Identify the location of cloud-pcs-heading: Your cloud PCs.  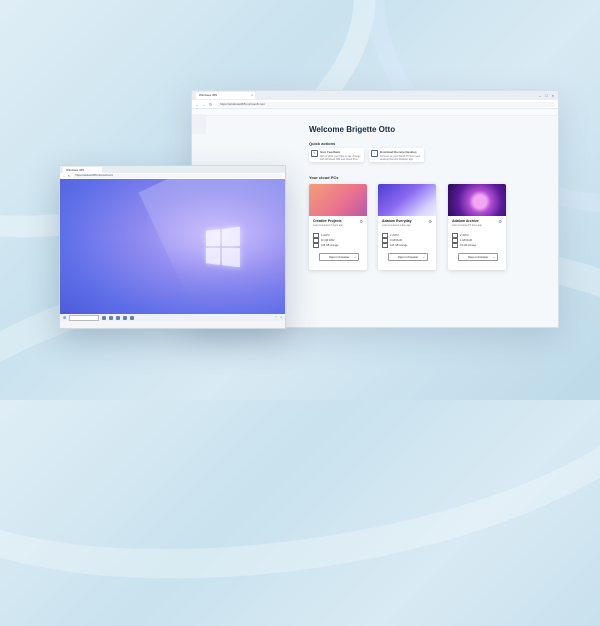
(324, 177).